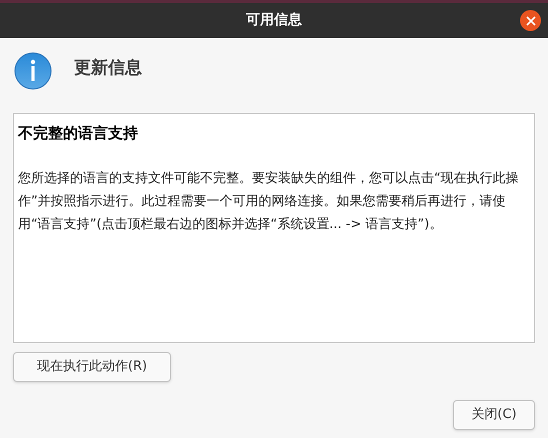  I want to click on window-title: 可用信息, so click(274, 20).